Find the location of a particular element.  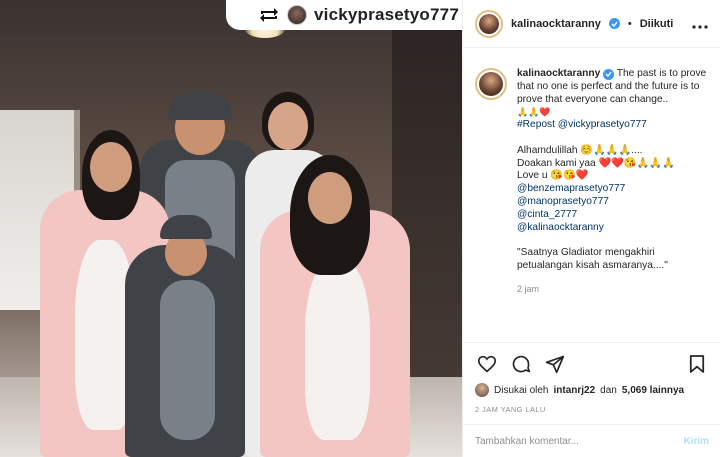

likes-prefix: Disukai oleh is located at coordinates (521, 390).